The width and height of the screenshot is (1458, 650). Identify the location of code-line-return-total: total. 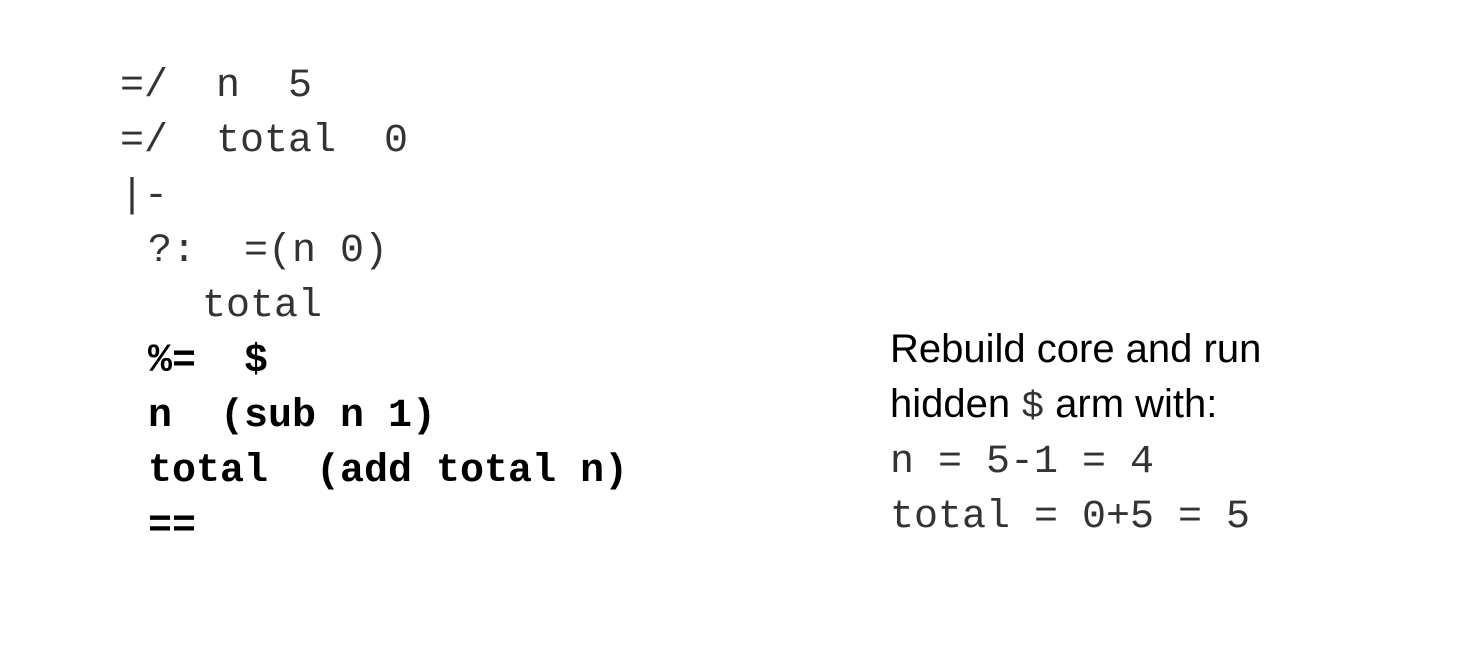
(262, 306).